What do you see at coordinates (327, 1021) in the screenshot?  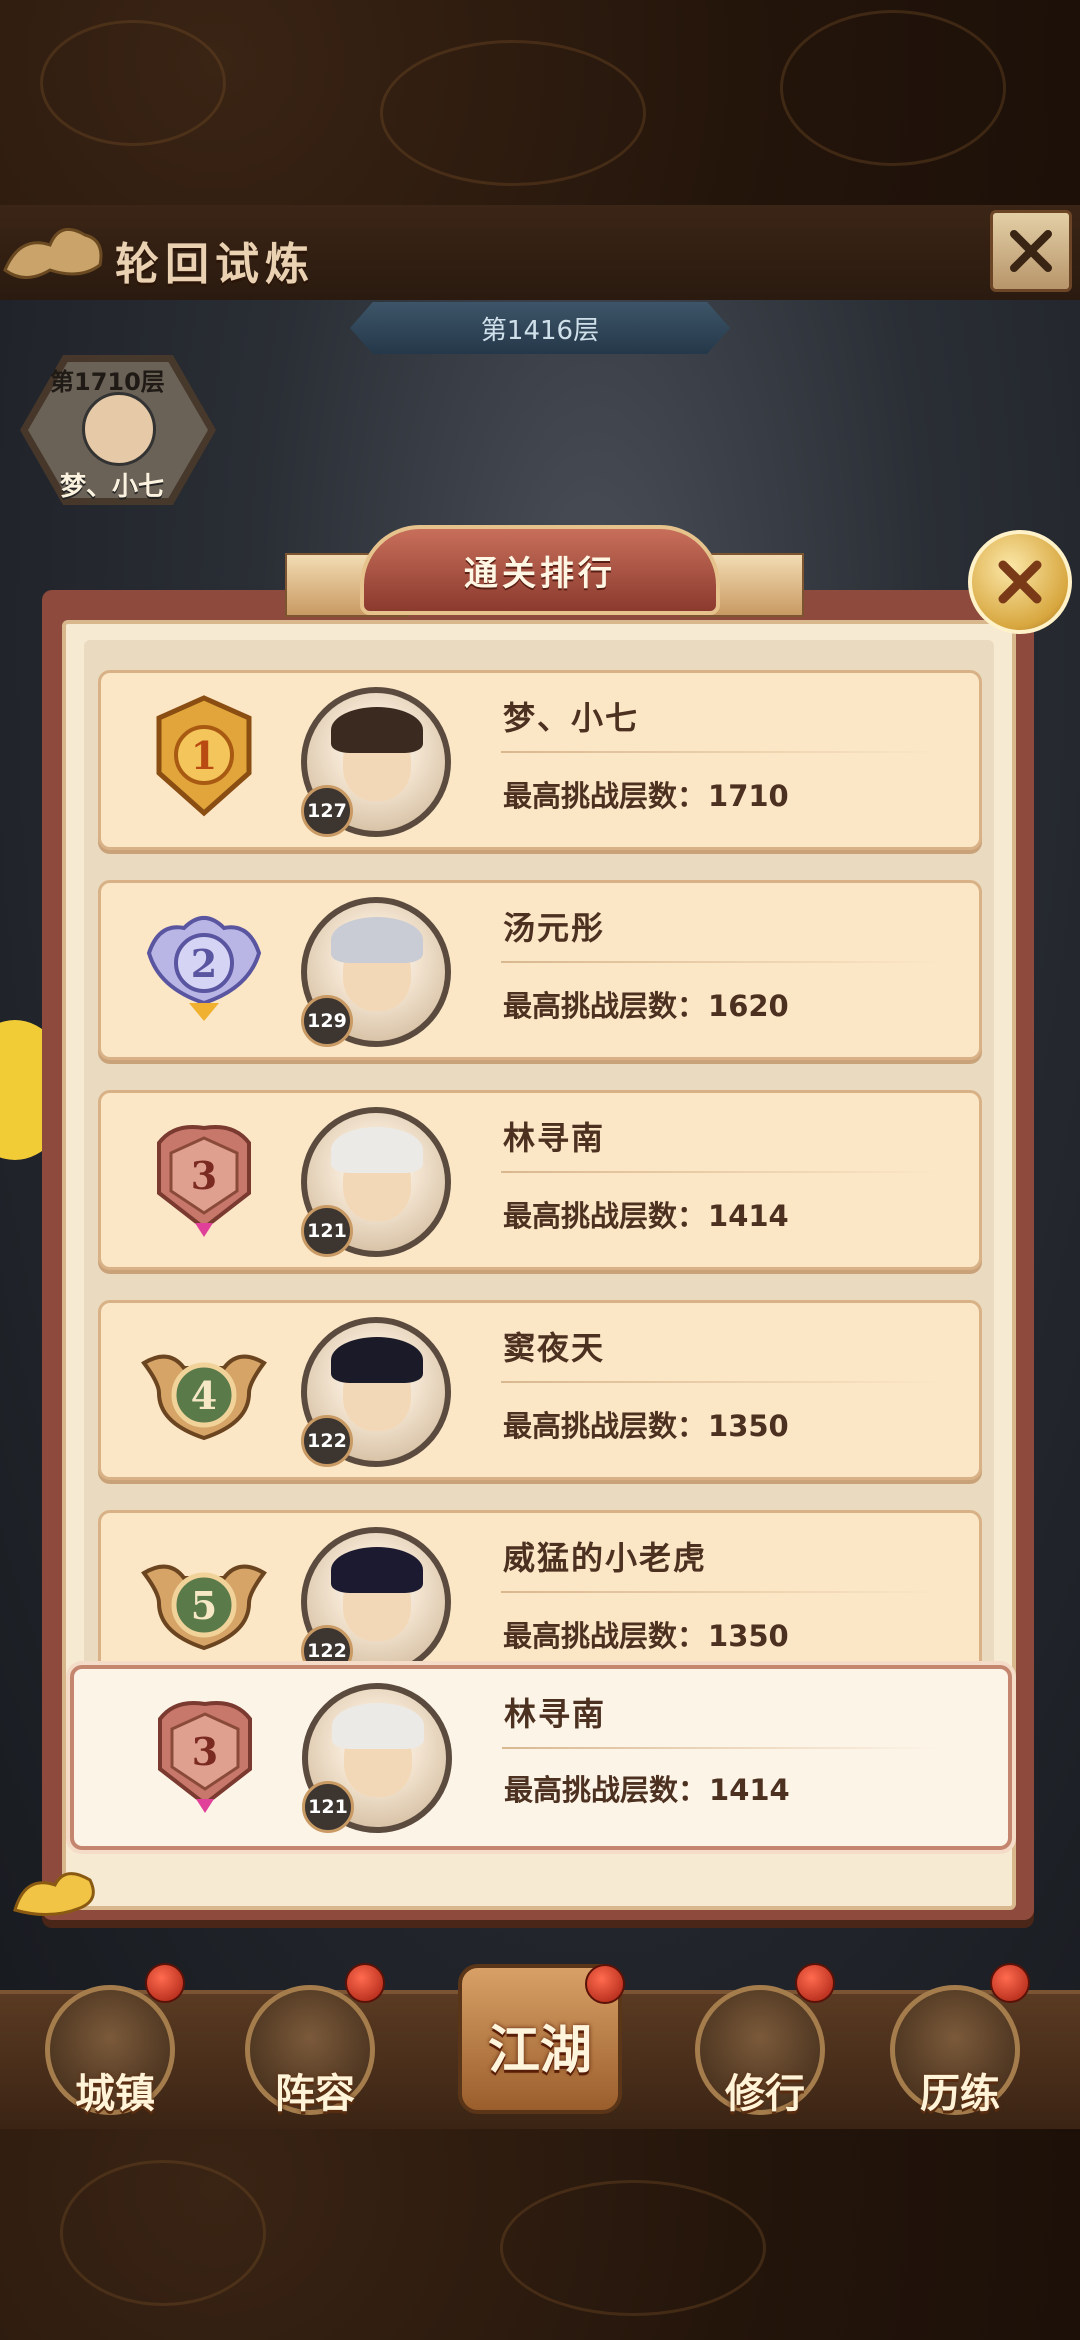 I see `level-badge: 129` at bounding box center [327, 1021].